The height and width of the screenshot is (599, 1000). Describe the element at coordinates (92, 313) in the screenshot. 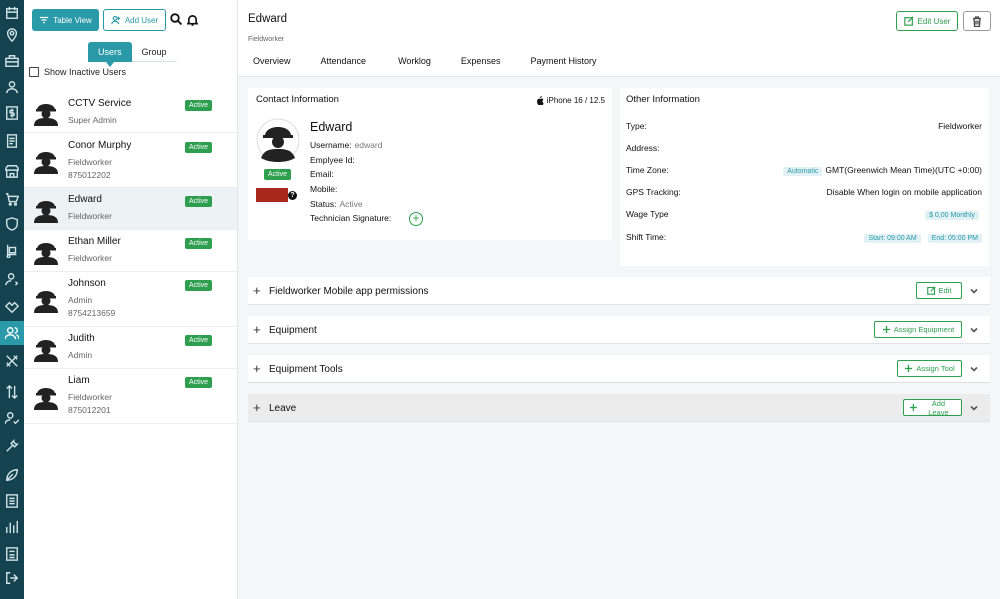

I see `user-phone: 8754213659` at that location.